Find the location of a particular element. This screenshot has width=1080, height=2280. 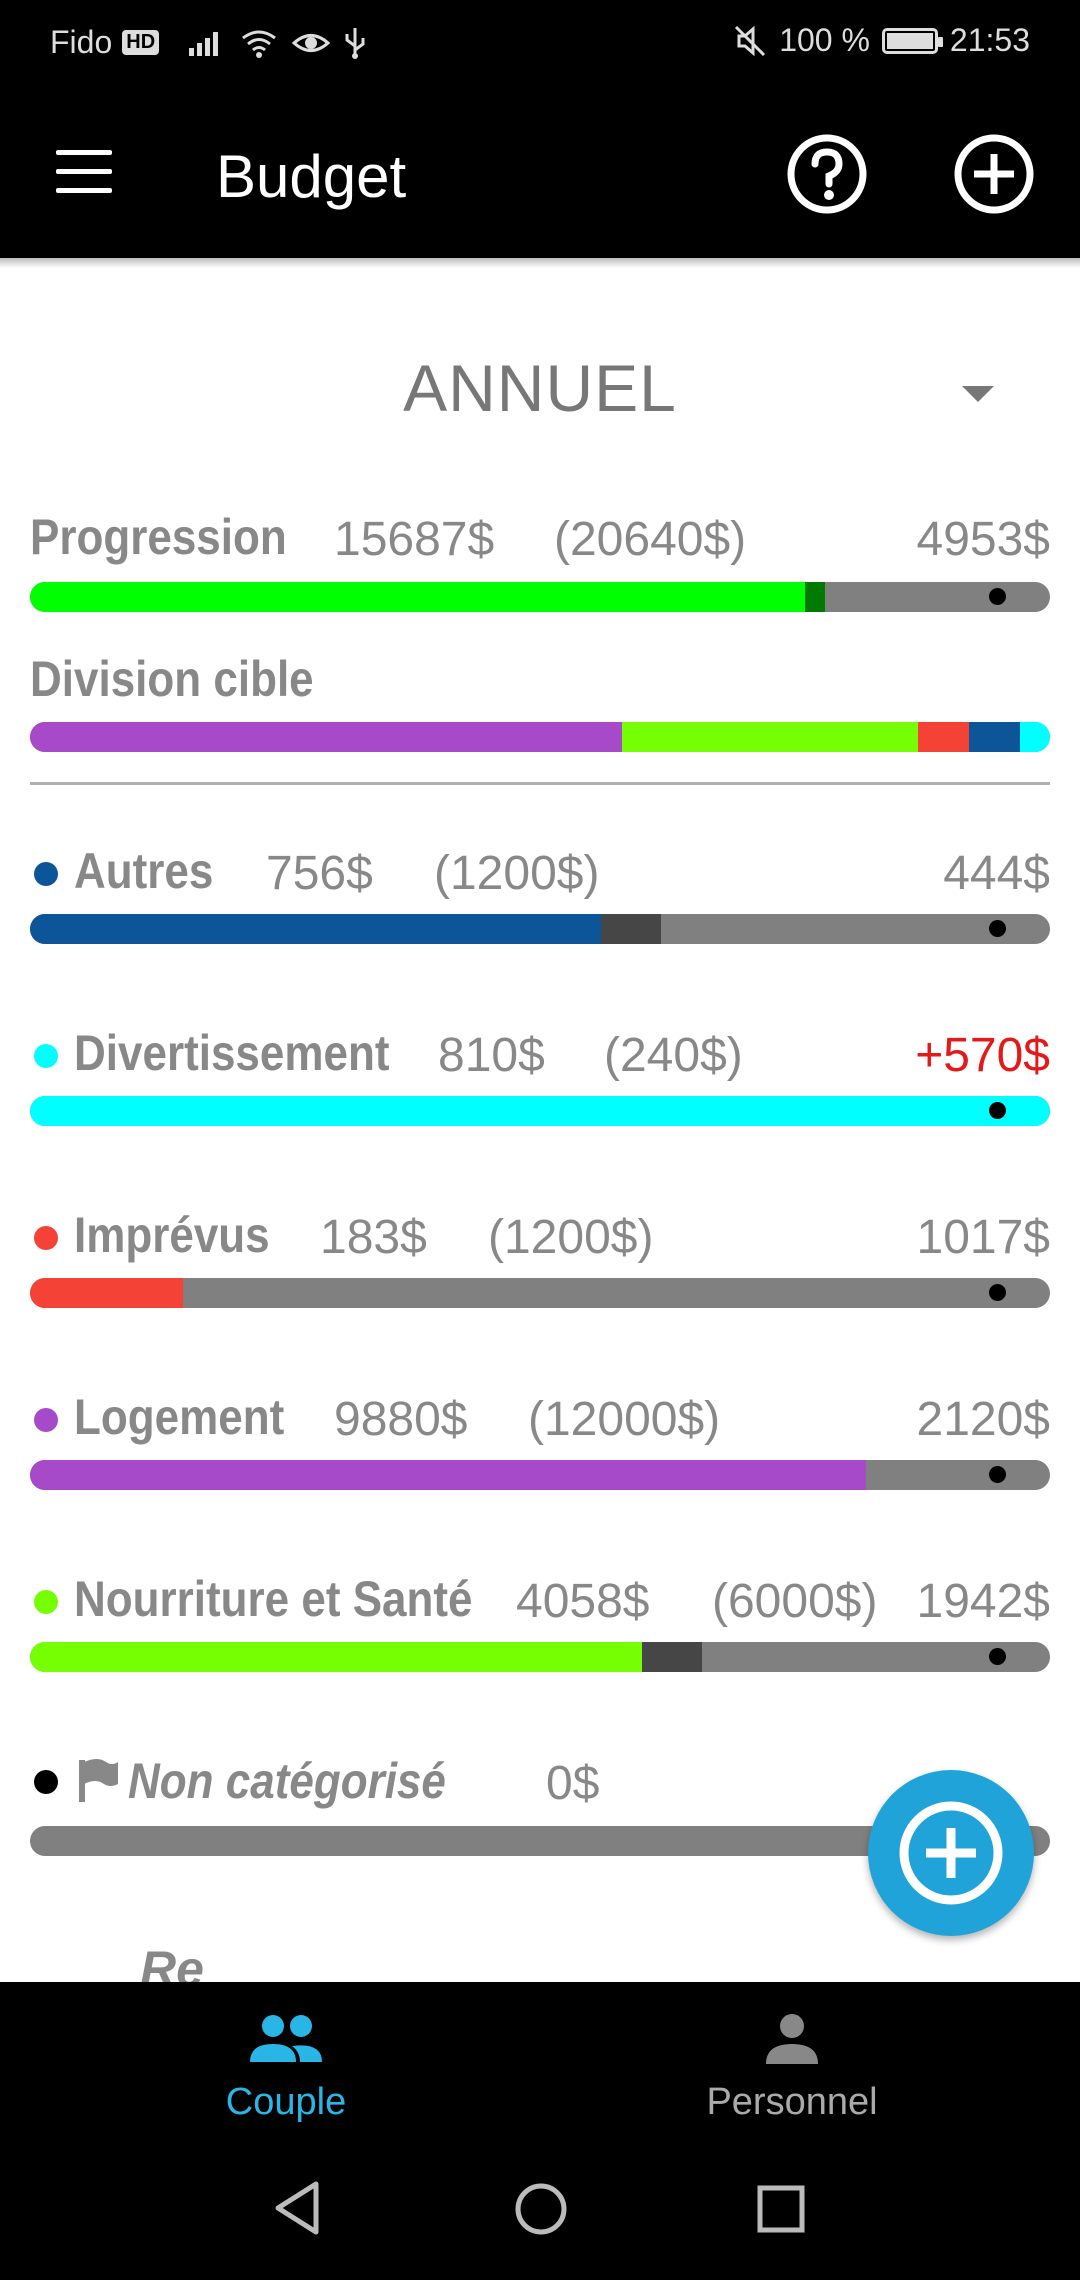

category-spent: 183$ is located at coordinates (373, 1237).